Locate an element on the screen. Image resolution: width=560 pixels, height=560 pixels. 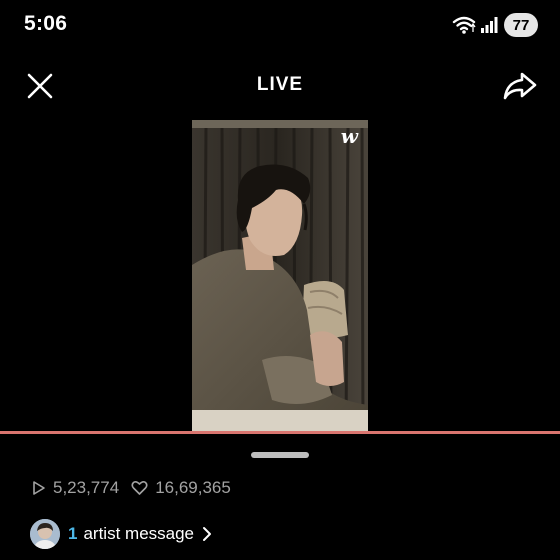
status-time: 5:06 is located at coordinates (46, 23).